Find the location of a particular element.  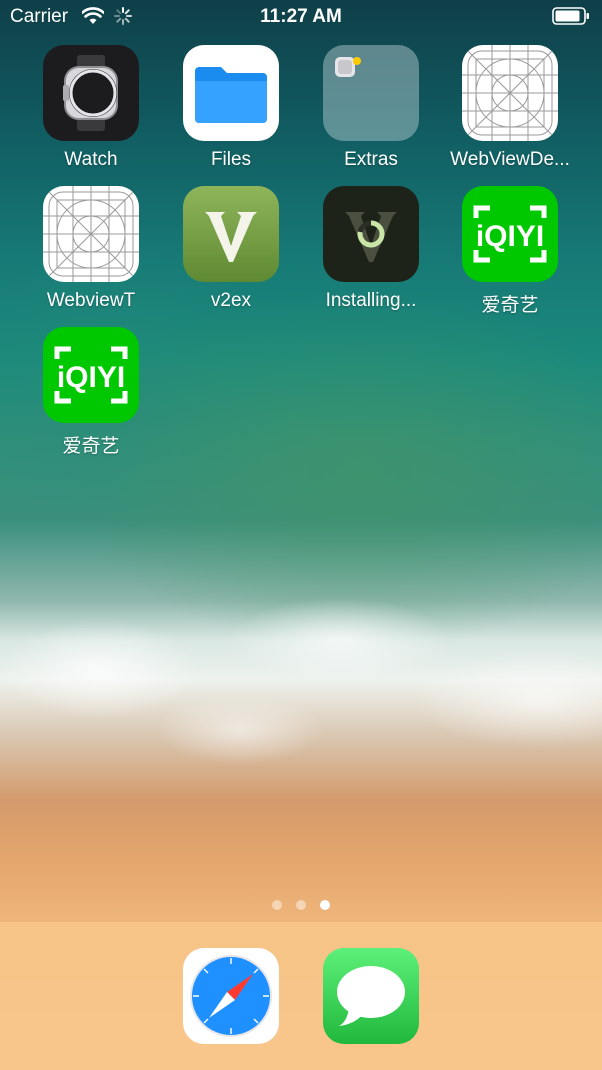

battery-icon is located at coordinates (570, 16).